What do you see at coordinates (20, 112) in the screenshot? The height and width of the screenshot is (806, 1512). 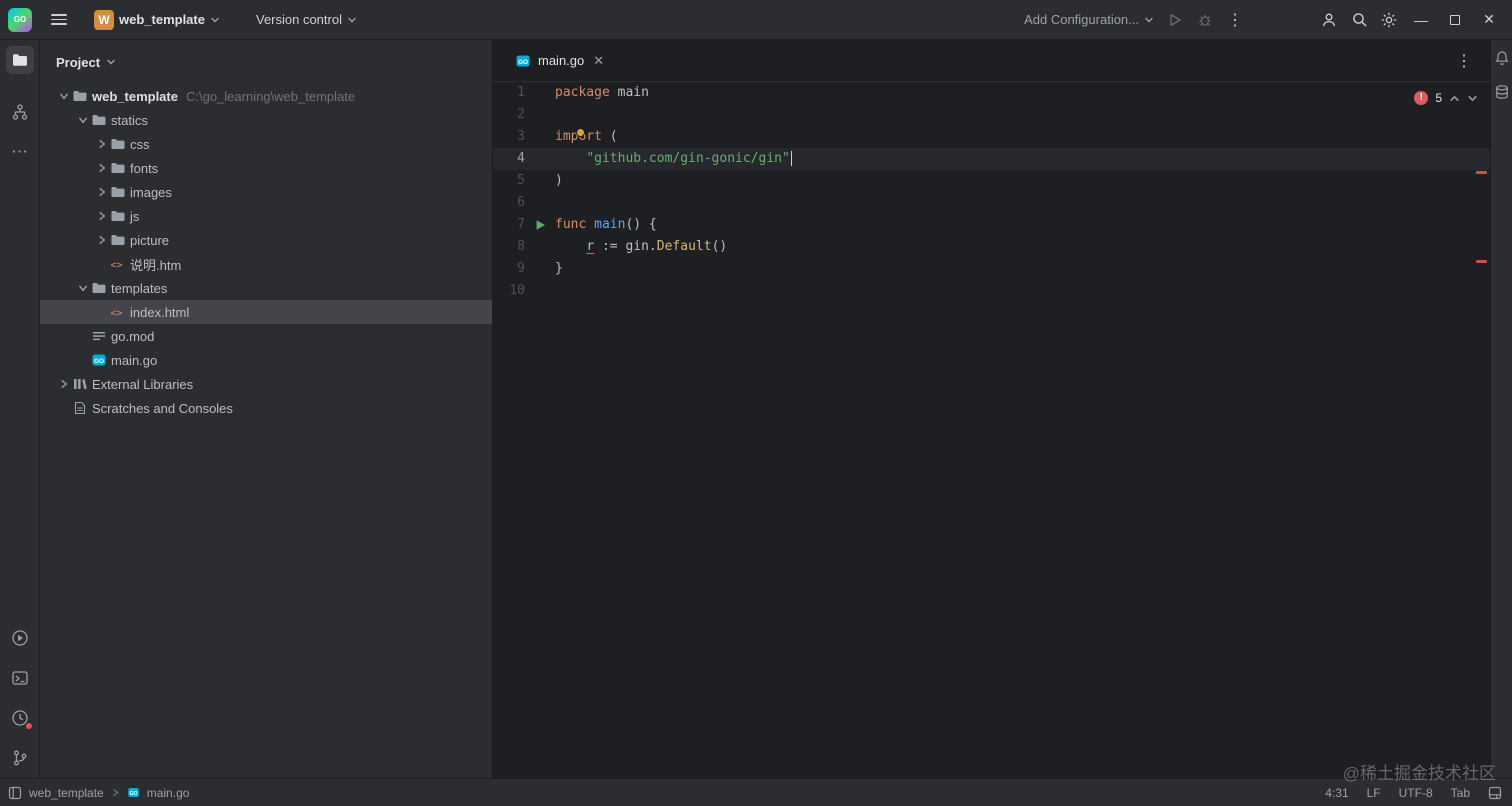 I see `structure-toolwindow-button` at bounding box center [20, 112].